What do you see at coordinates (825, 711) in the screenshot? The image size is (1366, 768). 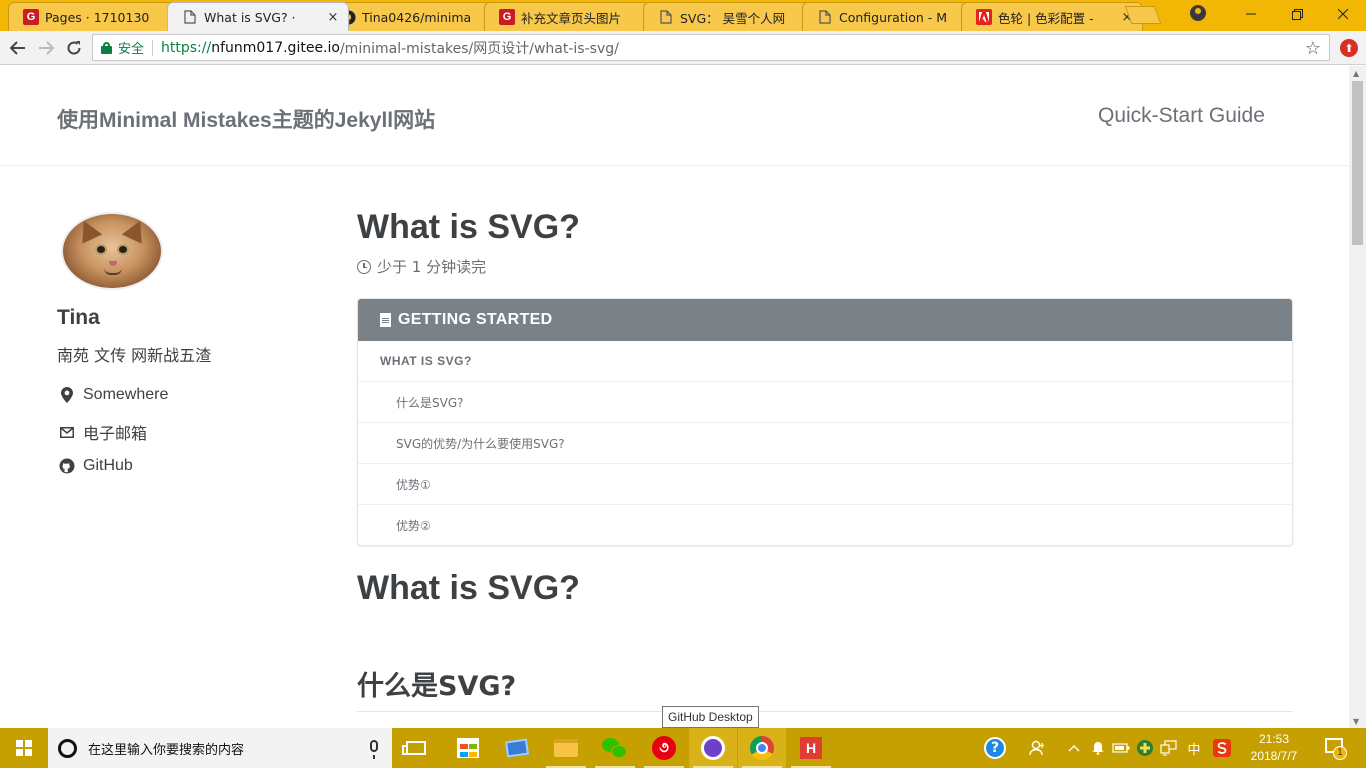 I see `heading-divider` at bounding box center [825, 711].